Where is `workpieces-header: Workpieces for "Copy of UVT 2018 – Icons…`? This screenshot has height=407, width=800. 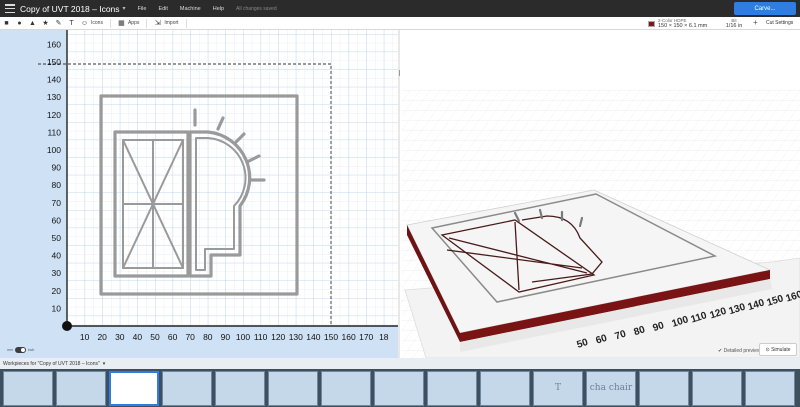
workpieces-header: Workpieces for "Copy of UVT 2018 – Icons… is located at coordinates (400, 363).